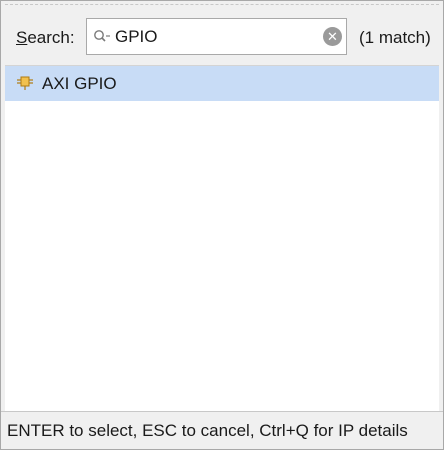 The image size is (444, 450). What do you see at coordinates (22, 37) in the screenshot?
I see `search-label-mnemonic: S` at bounding box center [22, 37].